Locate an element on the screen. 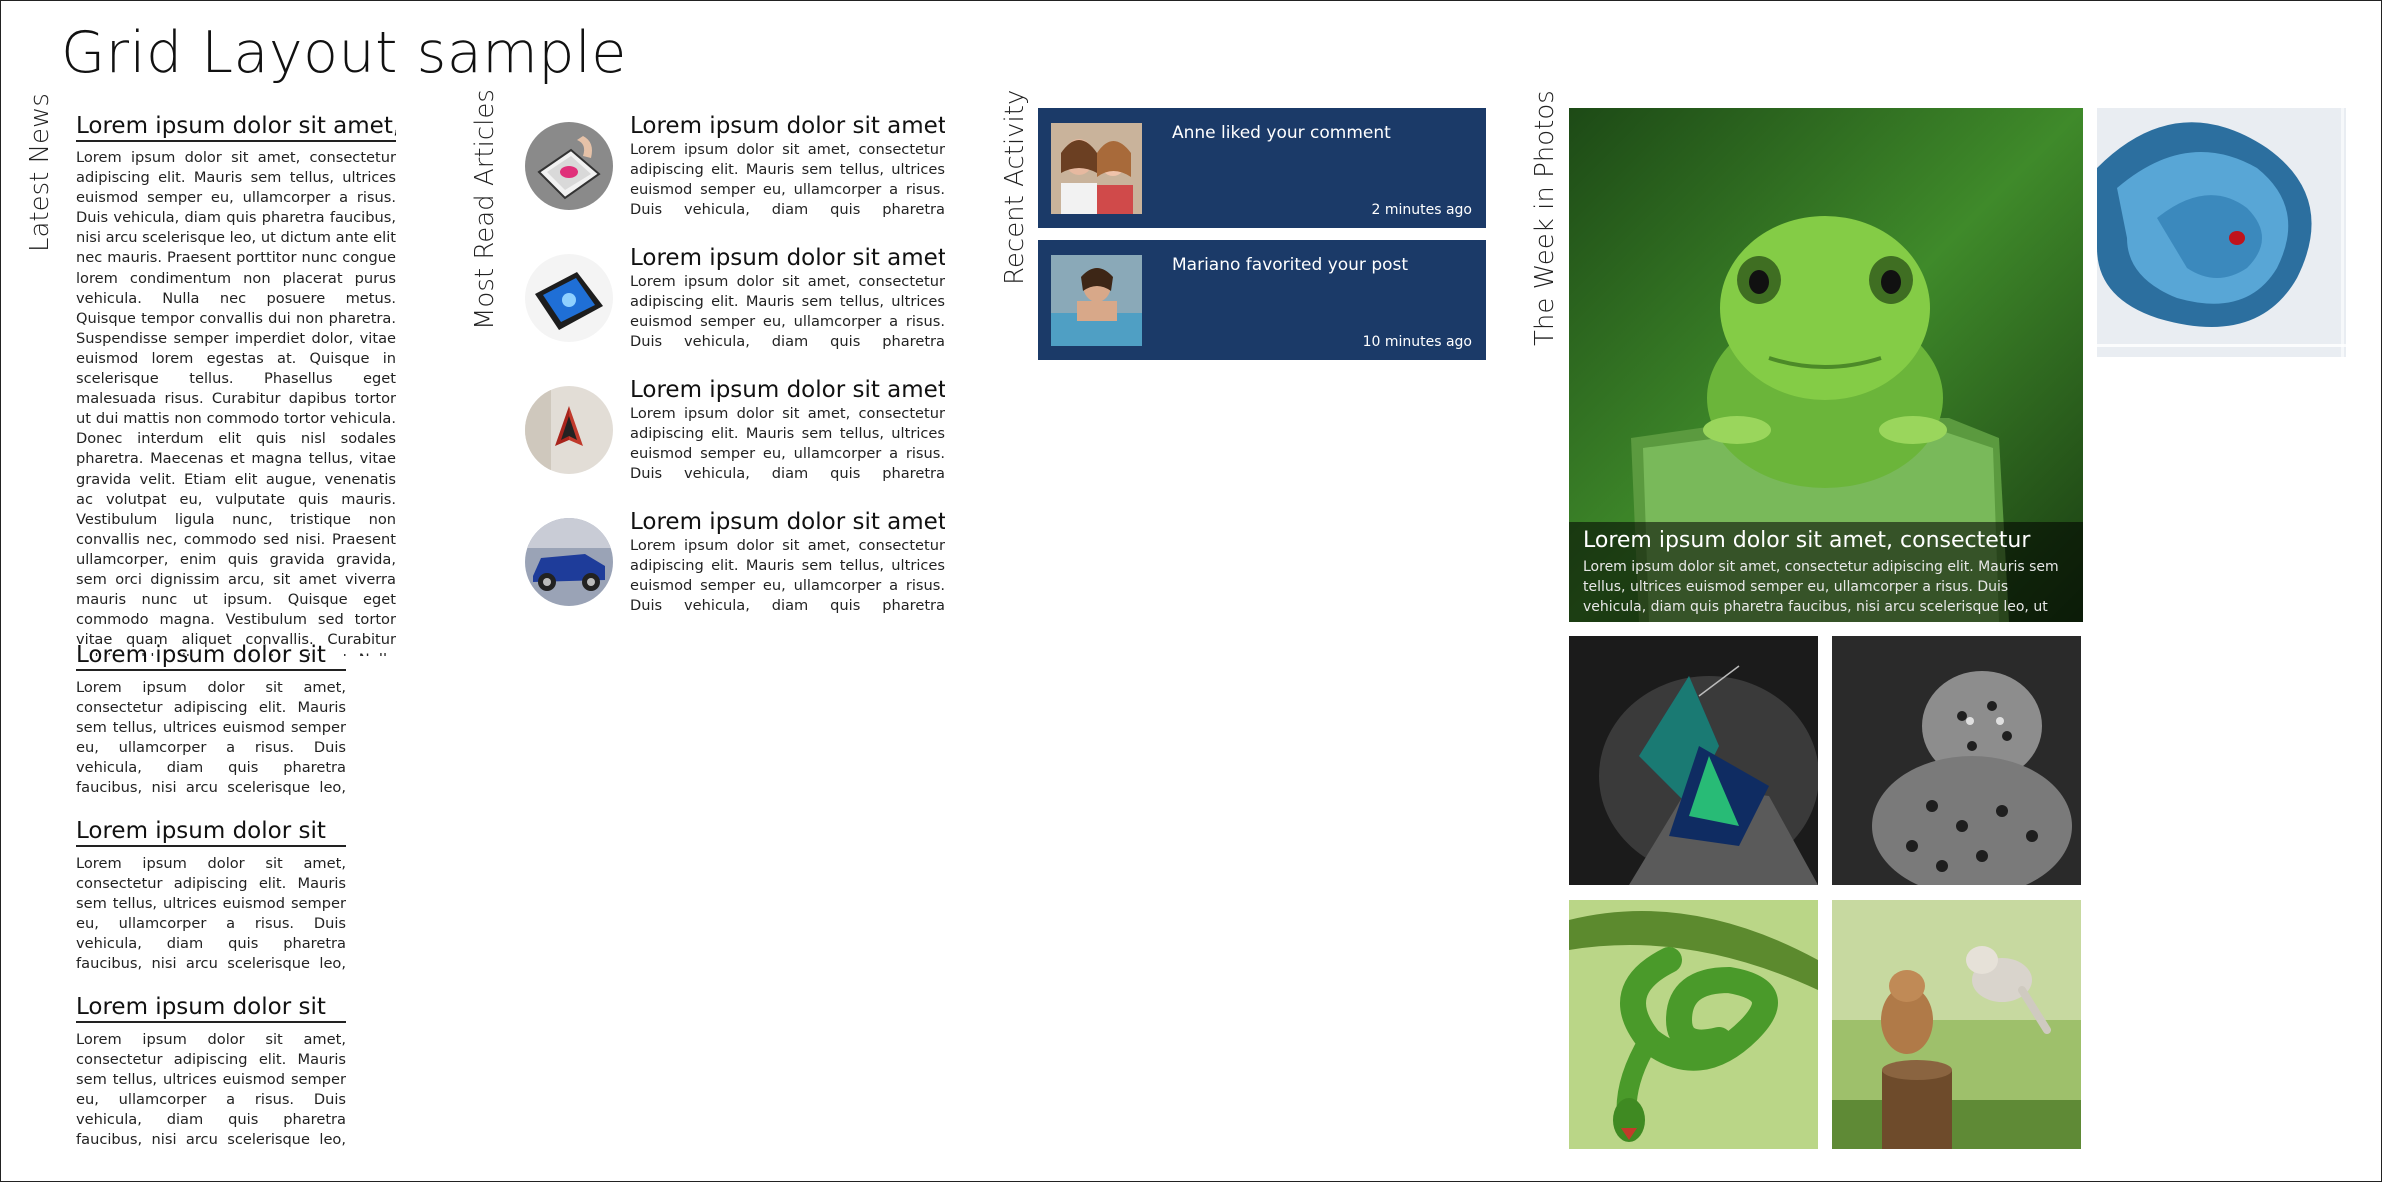 Image resolution: width=2382 pixels, height=1182 pixels. activity-text: Anne liked your comment is located at coordinates (1281, 133).